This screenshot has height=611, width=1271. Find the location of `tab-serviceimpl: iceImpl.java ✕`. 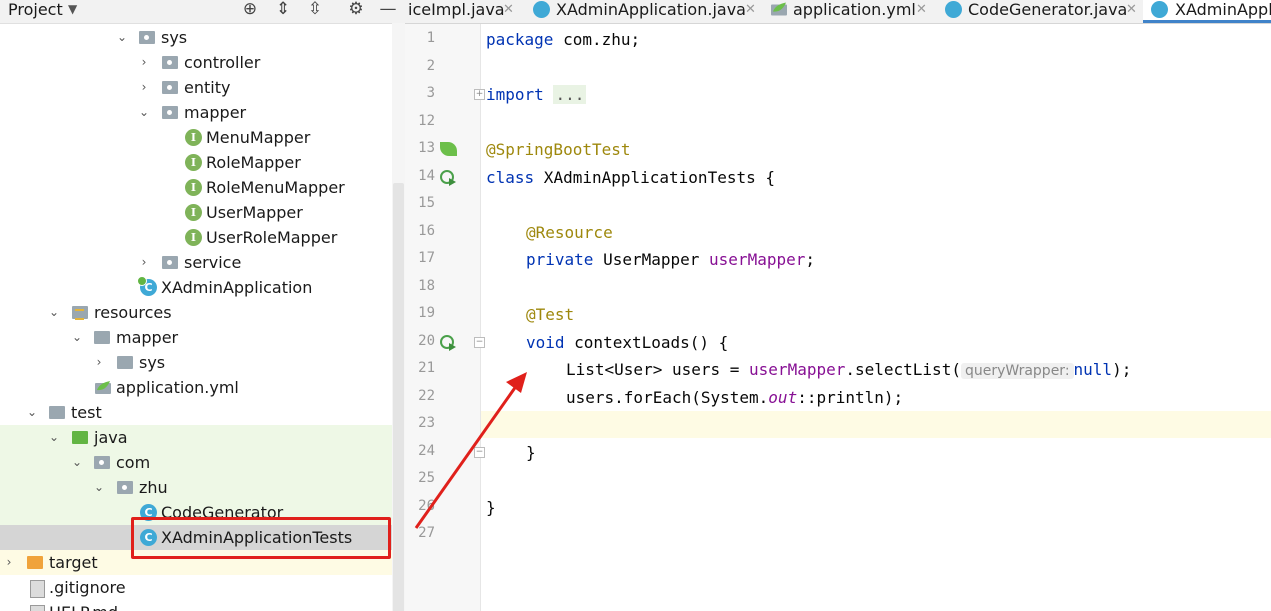

tab-serviceimpl: iceImpl.java ✕ is located at coordinates (464, 11).